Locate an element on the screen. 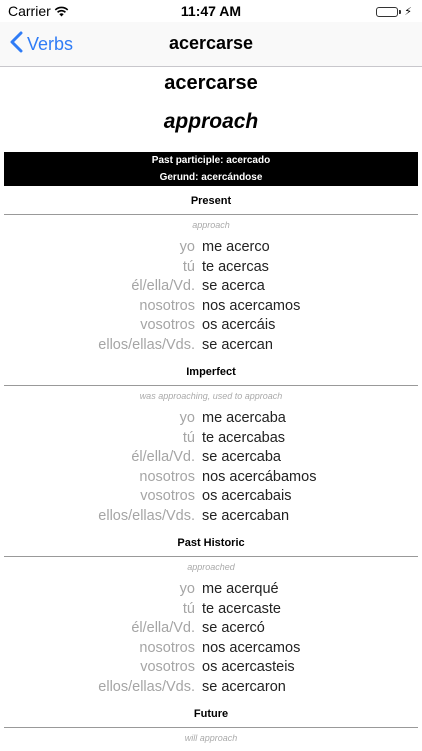 The height and width of the screenshot is (751, 422). conjugation-row: ellos/ellas/Vds. se acercan is located at coordinates (211, 346).